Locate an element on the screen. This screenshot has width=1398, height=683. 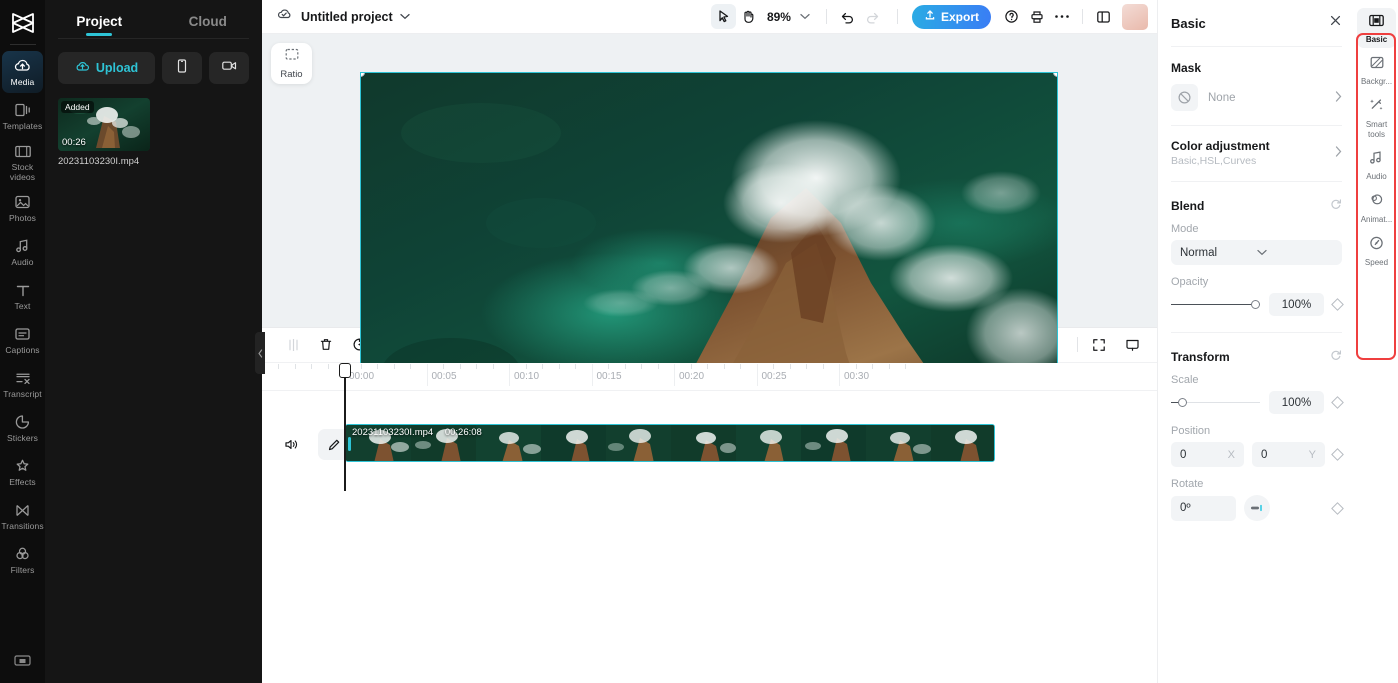
sidebar-item-captions: Captions is located at coordinates (22, 340).